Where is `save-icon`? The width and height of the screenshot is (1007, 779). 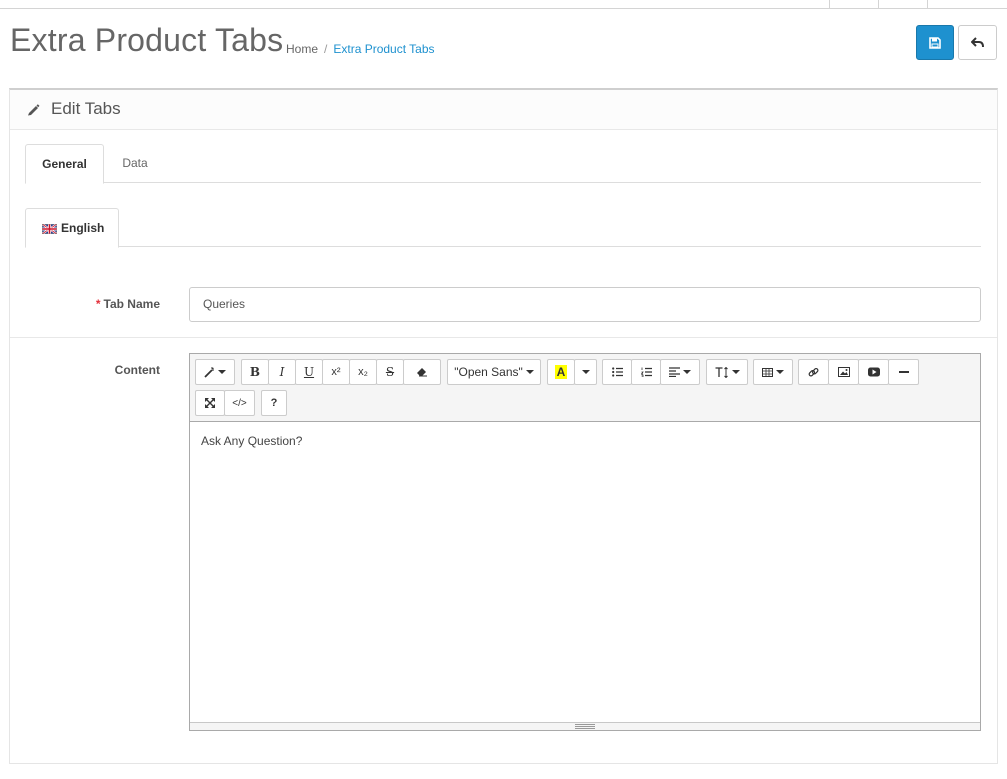
save-icon is located at coordinates (935, 42).